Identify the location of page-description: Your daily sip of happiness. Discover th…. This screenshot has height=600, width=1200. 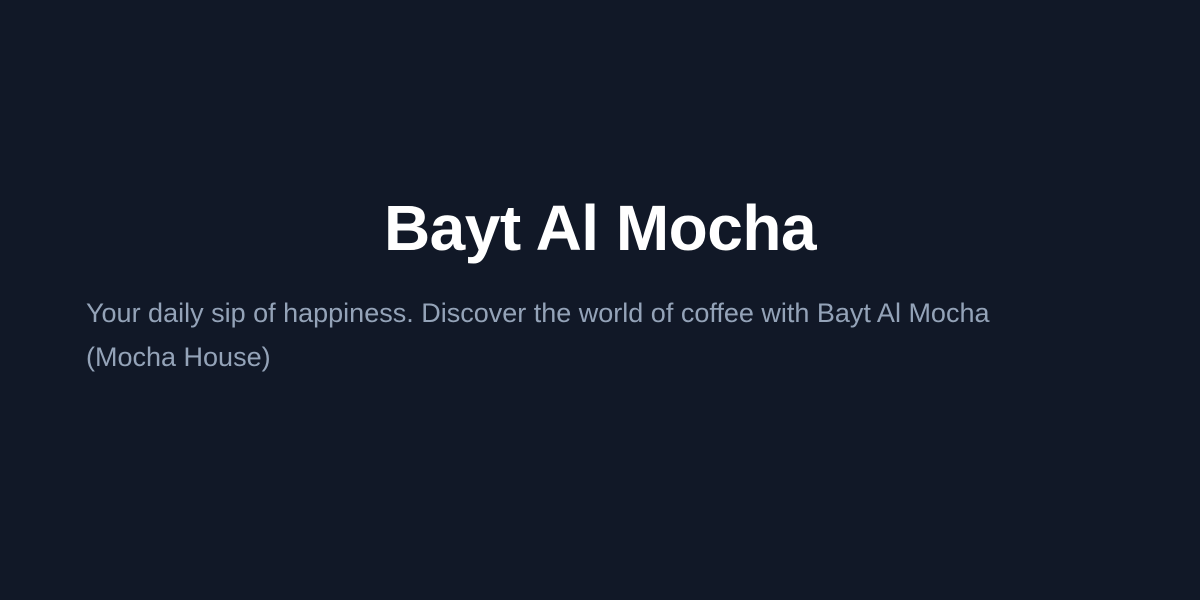
(538, 335).